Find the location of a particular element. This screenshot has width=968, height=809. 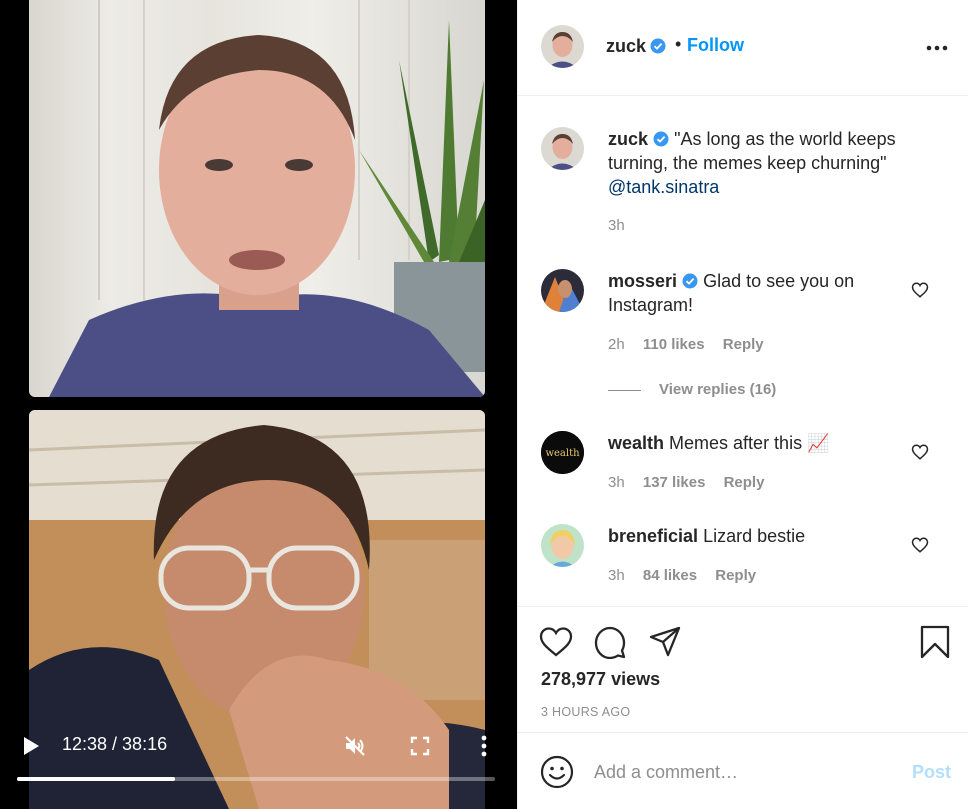

save-bookmark-icon is located at coordinates (935, 642).